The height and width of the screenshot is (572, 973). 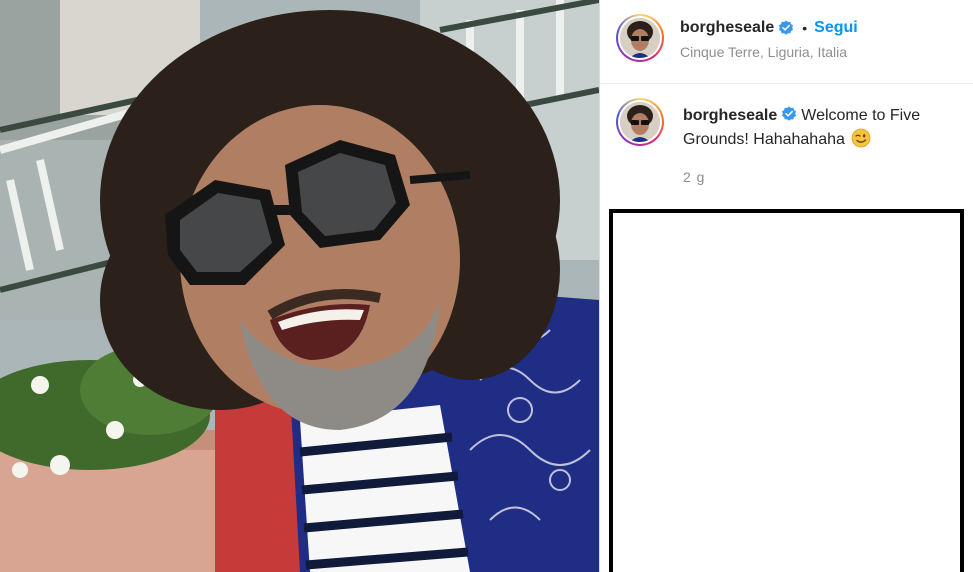 What do you see at coordinates (861, 138) in the screenshot?
I see `winking-face-icon` at bounding box center [861, 138].